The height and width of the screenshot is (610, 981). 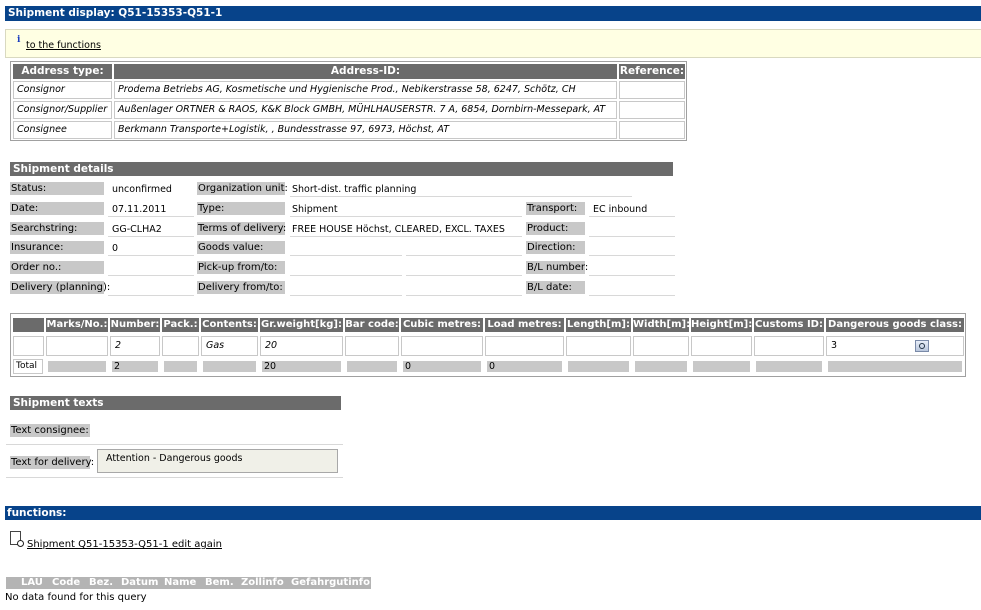 I want to click on address-type-header: Address type:, so click(x=62, y=71).